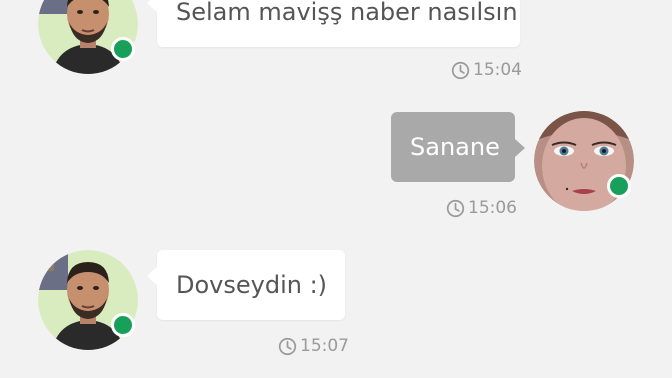 The image size is (672, 378). I want to click on message-time: 15:04, so click(497, 70).